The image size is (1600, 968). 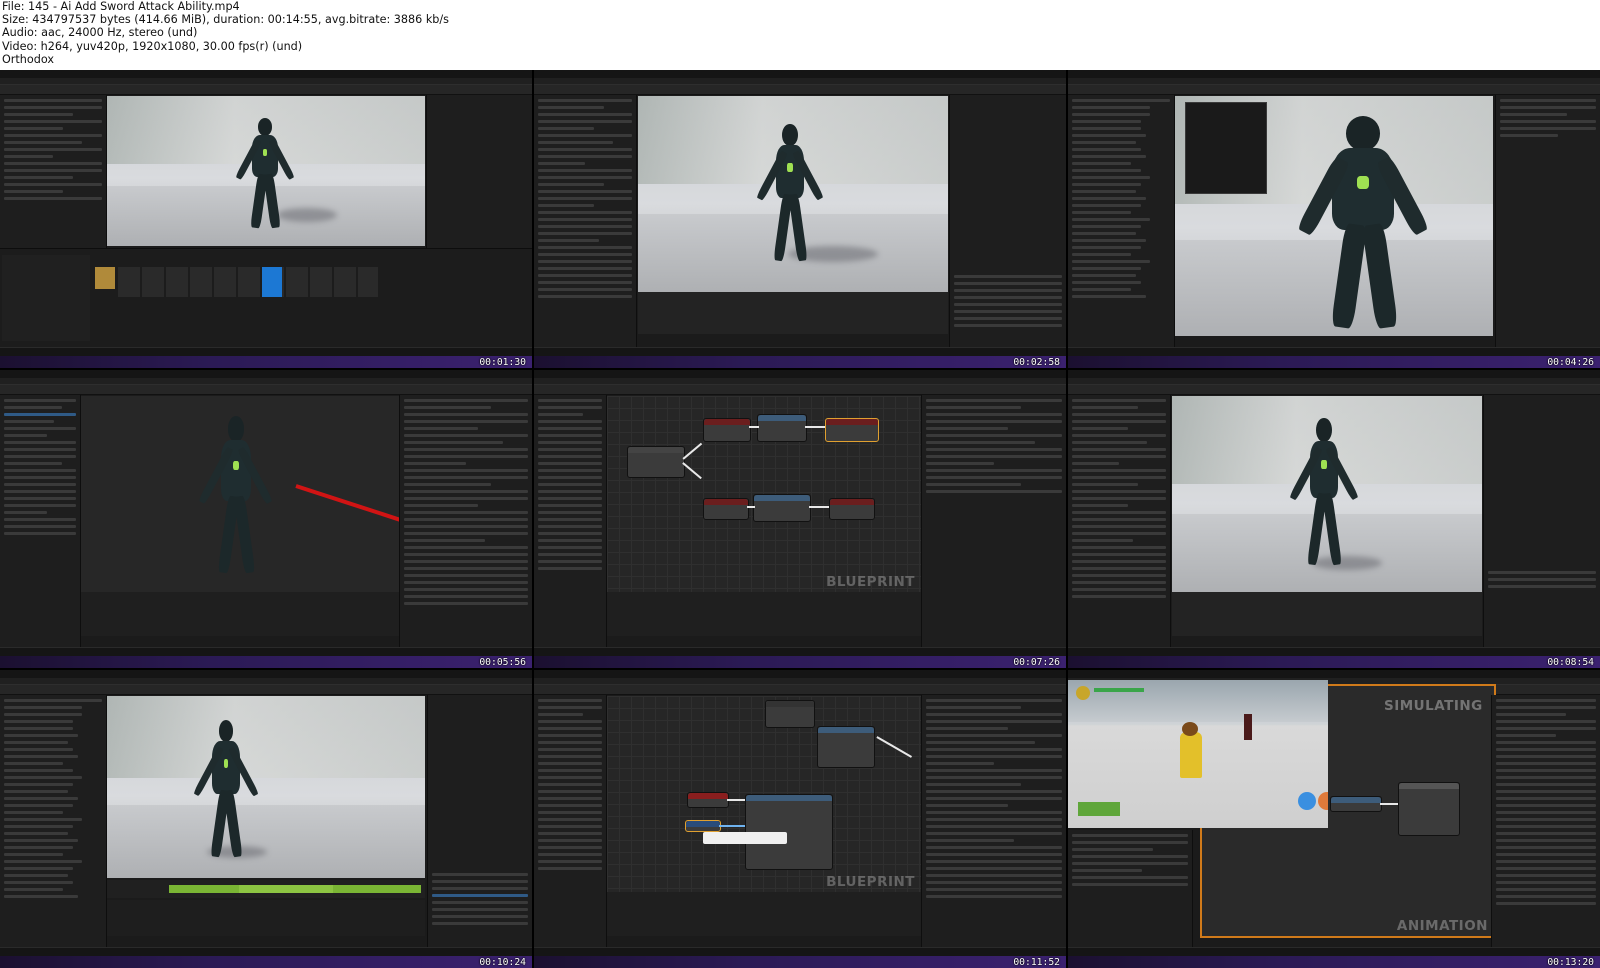 I want to click on player-character, so click(x=1191, y=755).